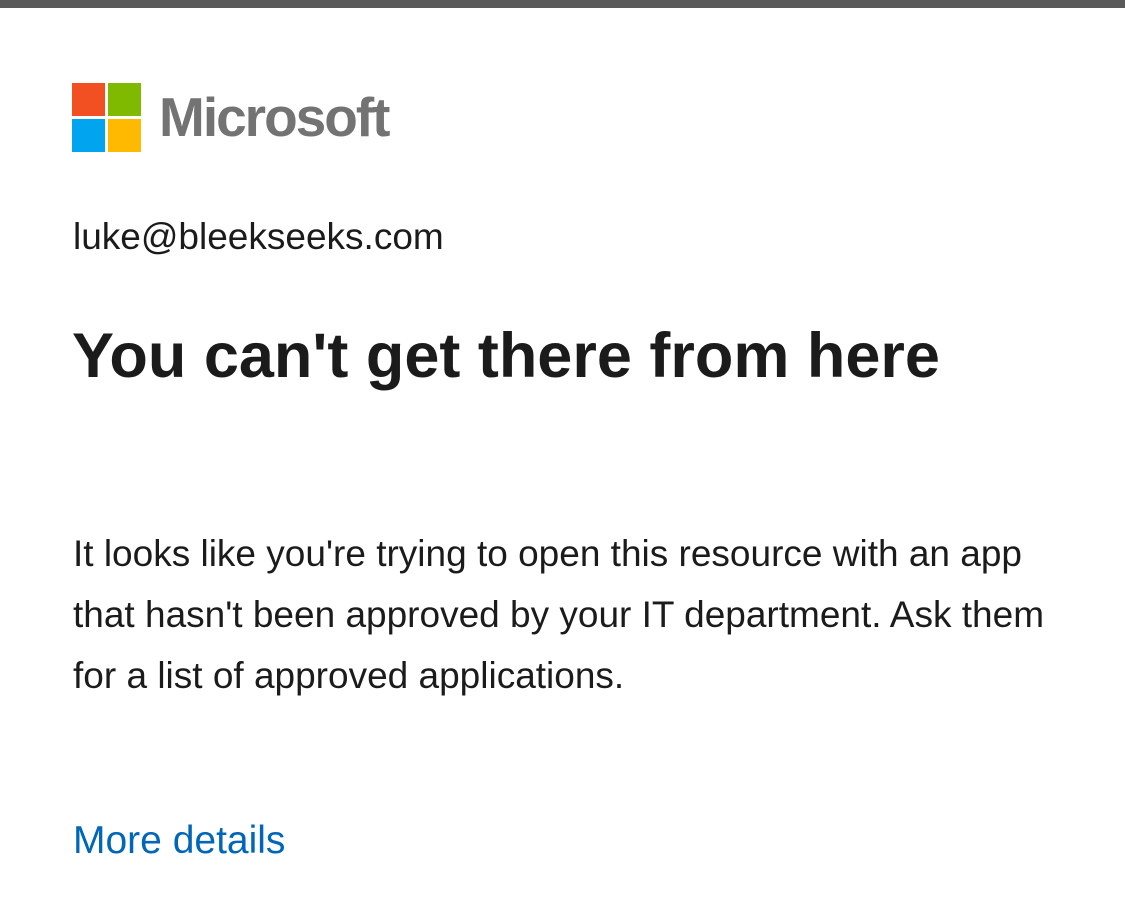  I want to click on account-email: luke@bleekseeks.com, so click(258, 236).